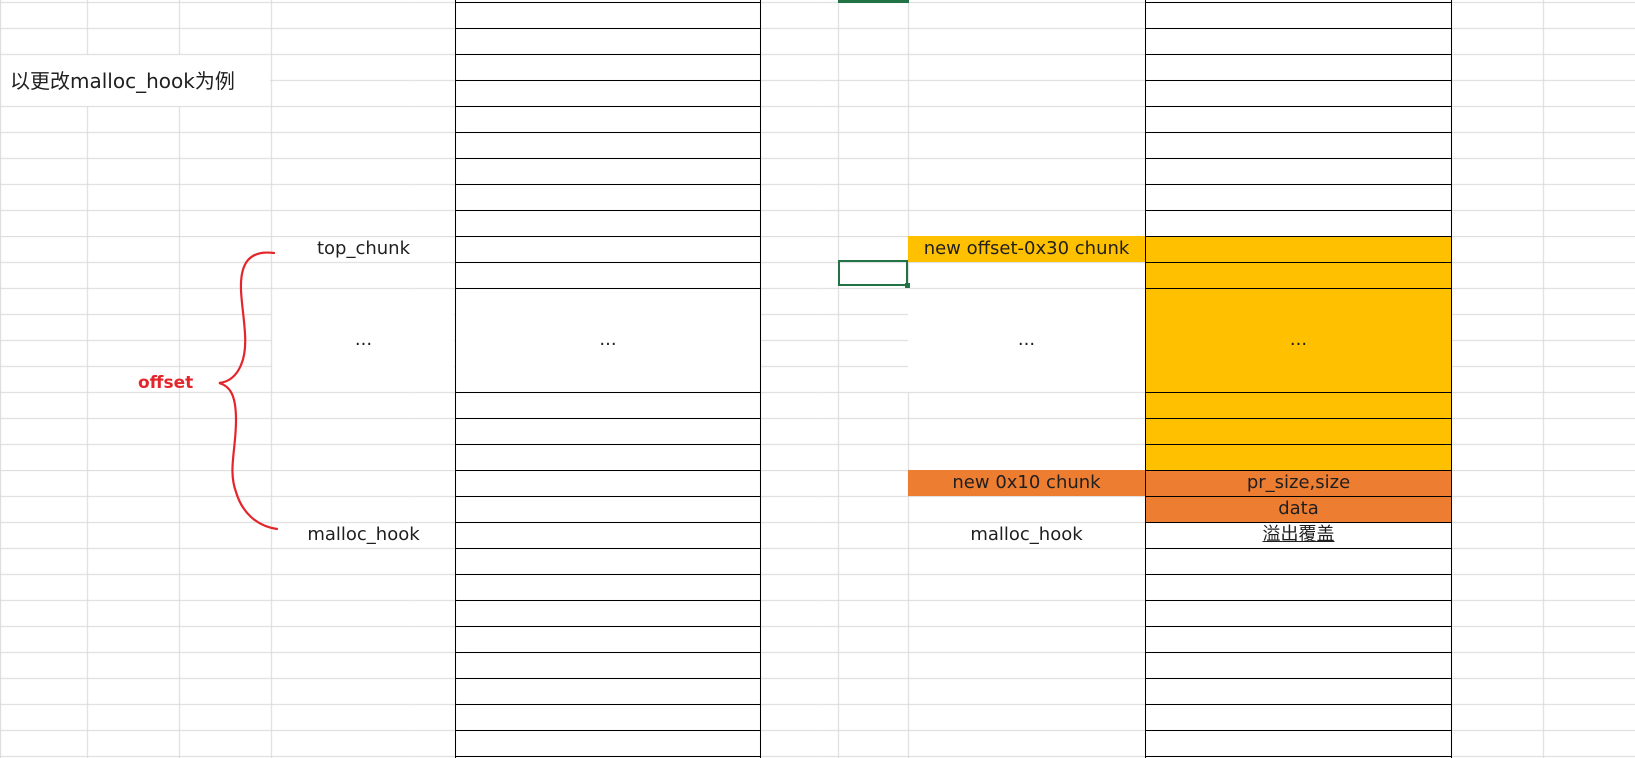  What do you see at coordinates (363, 249) in the screenshot?
I see `top-chunk-label: top_chunk` at bounding box center [363, 249].